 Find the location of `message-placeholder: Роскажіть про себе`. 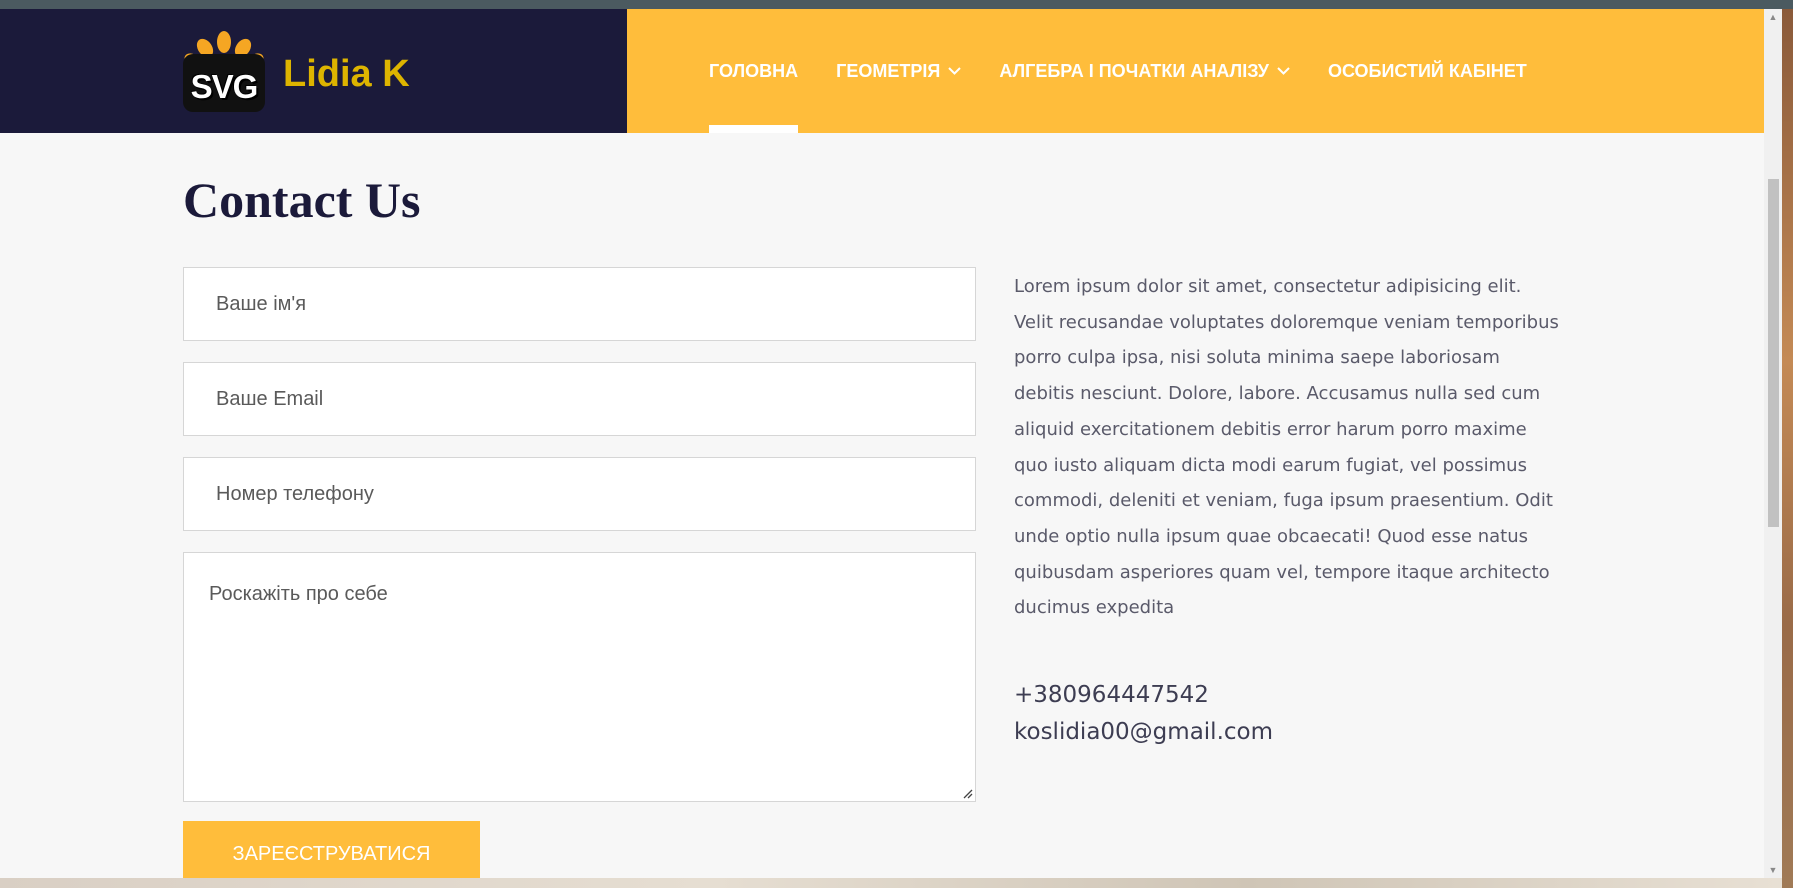

message-placeholder: Роскажіть про себе is located at coordinates (298, 594).